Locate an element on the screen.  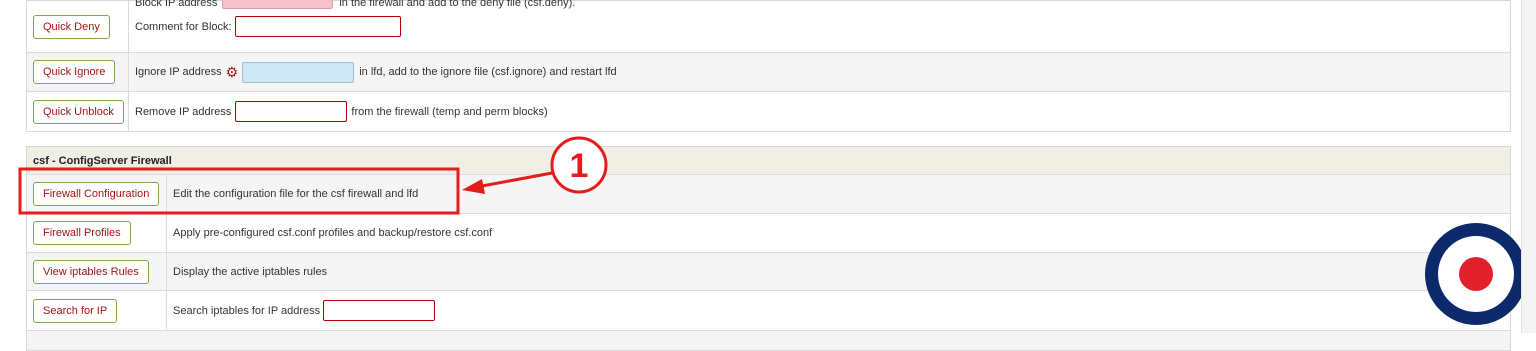
deny-text-before: Block IP address is located at coordinates (176, 4).